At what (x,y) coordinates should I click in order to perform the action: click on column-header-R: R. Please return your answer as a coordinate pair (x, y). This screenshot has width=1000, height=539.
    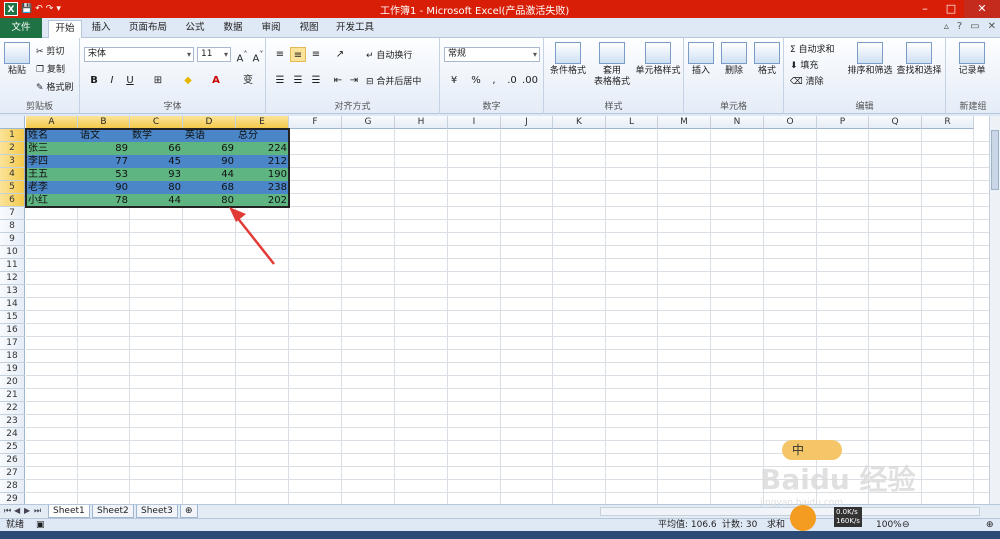
    Looking at the image, I should click on (948, 122).